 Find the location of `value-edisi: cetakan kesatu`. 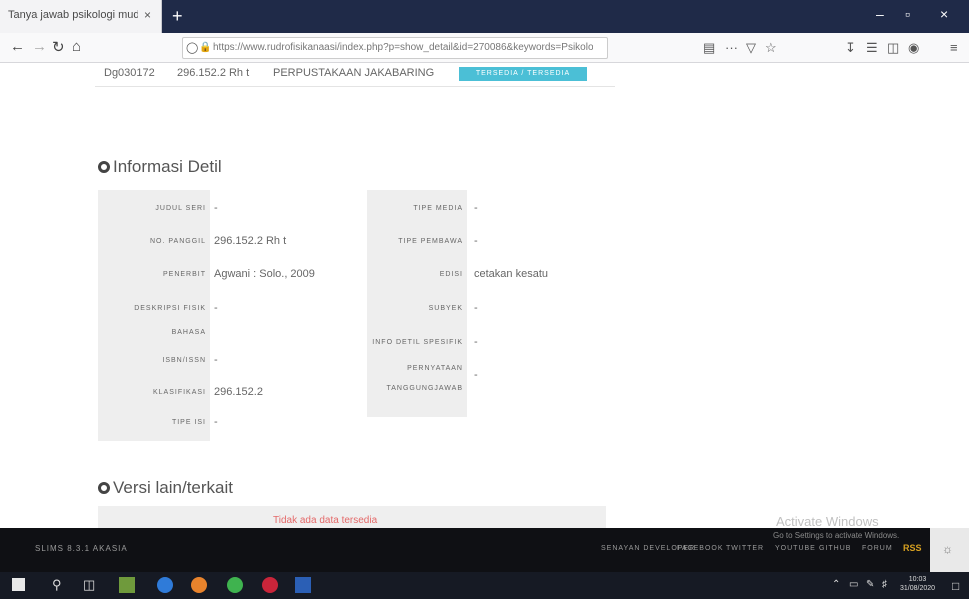

value-edisi: cetakan kesatu is located at coordinates (511, 274).